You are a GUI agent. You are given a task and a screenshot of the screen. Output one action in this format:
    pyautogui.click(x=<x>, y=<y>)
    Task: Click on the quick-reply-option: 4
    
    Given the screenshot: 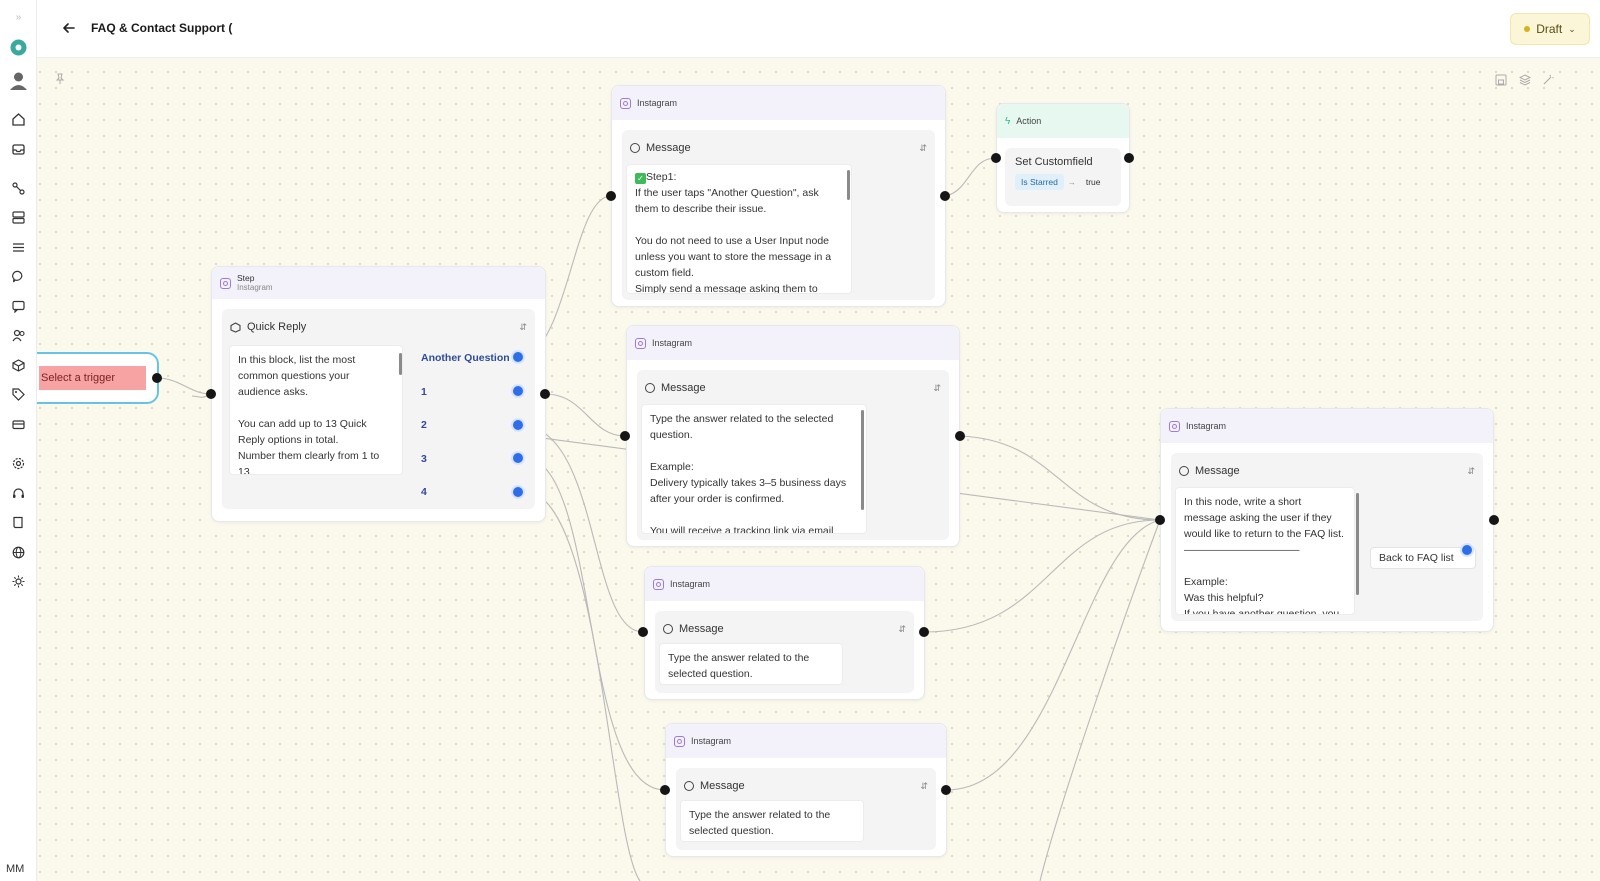 What is the action you would take?
    pyautogui.click(x=424, y=492)
    